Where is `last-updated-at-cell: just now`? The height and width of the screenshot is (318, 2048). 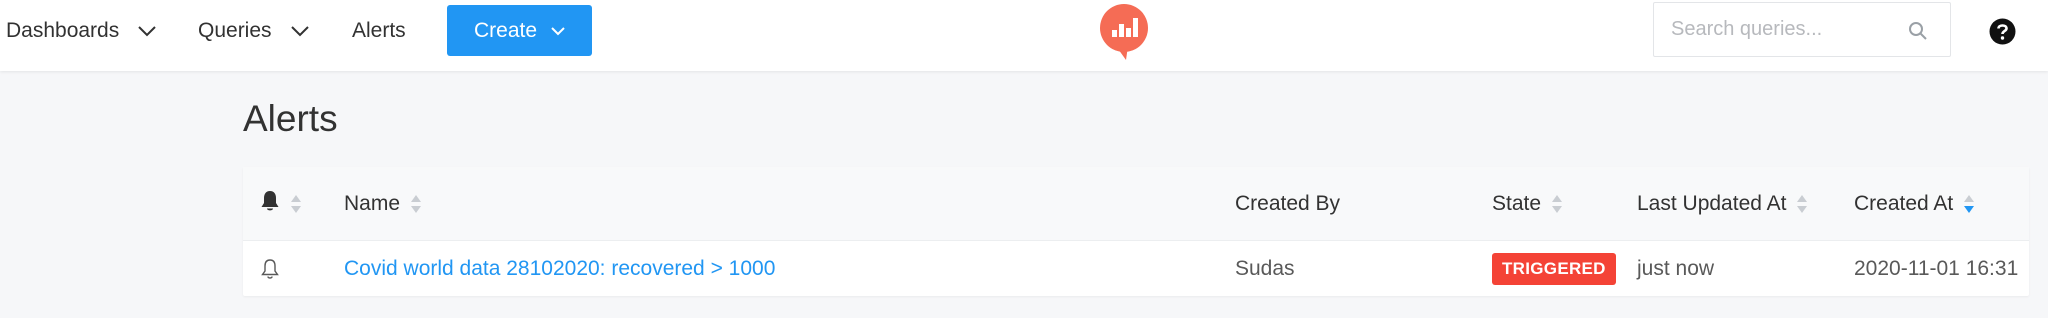
last-updated-at-cell: just now is located at coordinates (1676, 268).